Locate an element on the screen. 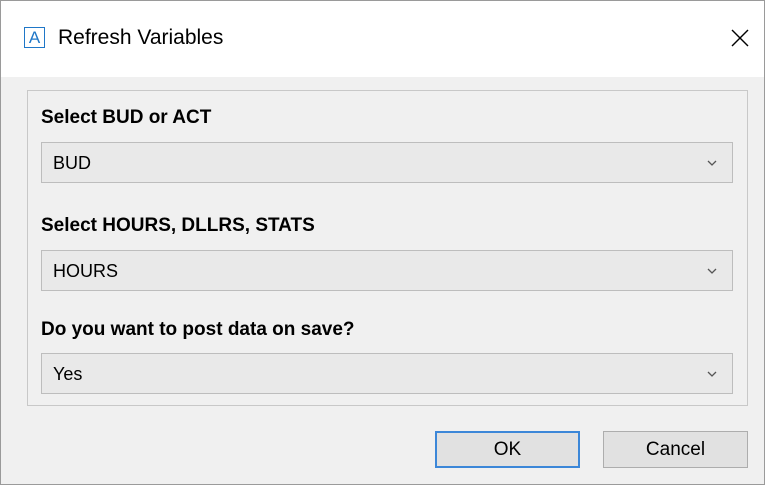 Image resolution: width=765 pixels, height=485 pixels. hours-dllrs-stats-dropdown: HOURS is located at coordinates (387, 270).